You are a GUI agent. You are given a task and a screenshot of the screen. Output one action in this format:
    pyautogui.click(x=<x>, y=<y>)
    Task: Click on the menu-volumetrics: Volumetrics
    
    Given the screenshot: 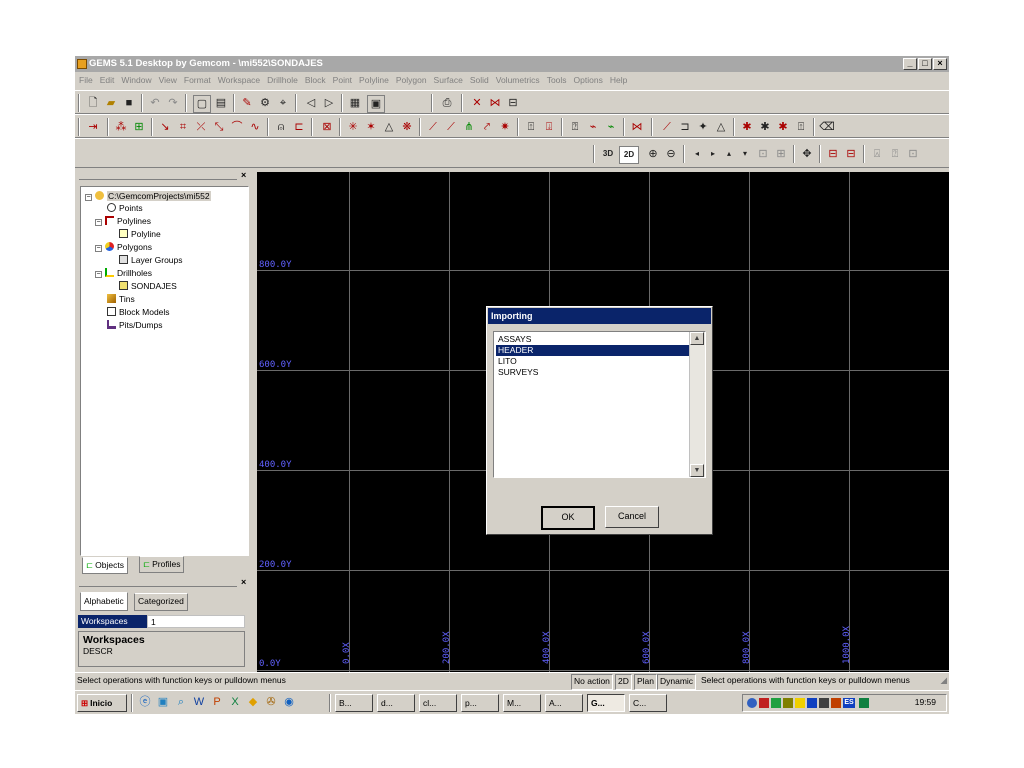 What is the action you would take?
    pyautogui.click(x=518, y=80)
    